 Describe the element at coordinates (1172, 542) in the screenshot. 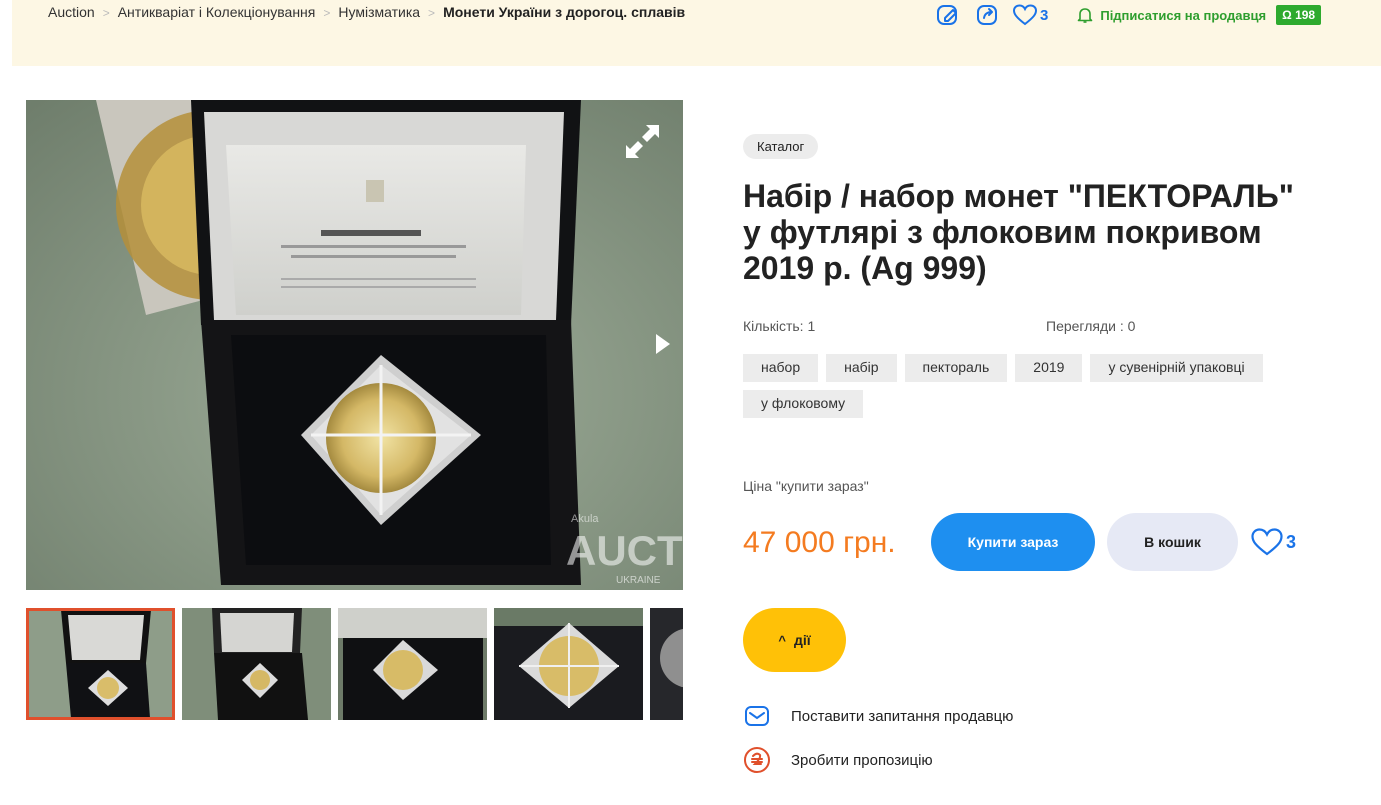

I see `add-to-cart-button: В кошик` at that location.